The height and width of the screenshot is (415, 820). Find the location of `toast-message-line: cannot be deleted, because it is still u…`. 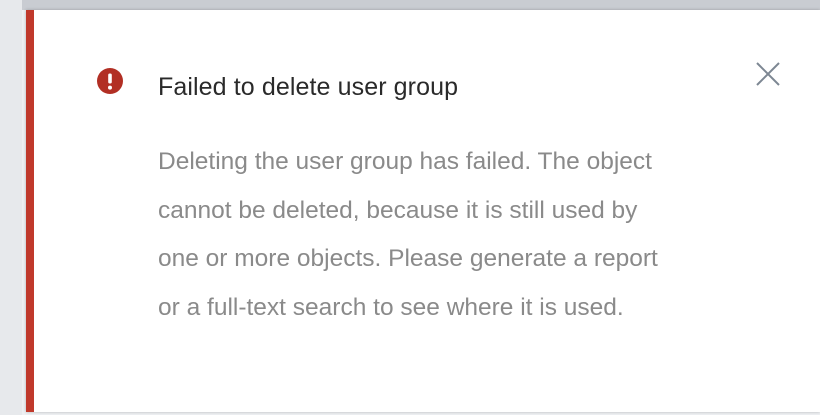

toast-message-line: cannot be deleted, because it is still u… is located at coordinates (398, 210).